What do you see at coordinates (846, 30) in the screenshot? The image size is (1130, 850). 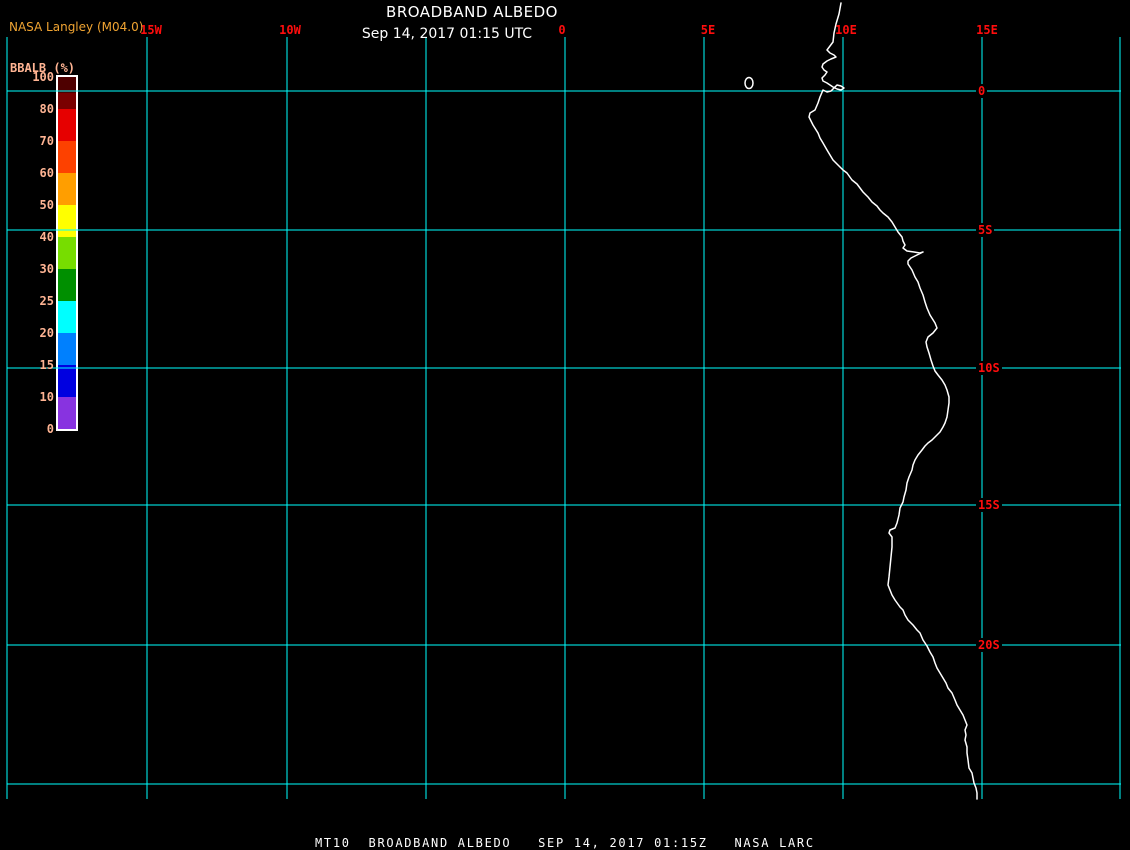 I see `longitude-label-10e: 10E` at bounding box center [846, 30].